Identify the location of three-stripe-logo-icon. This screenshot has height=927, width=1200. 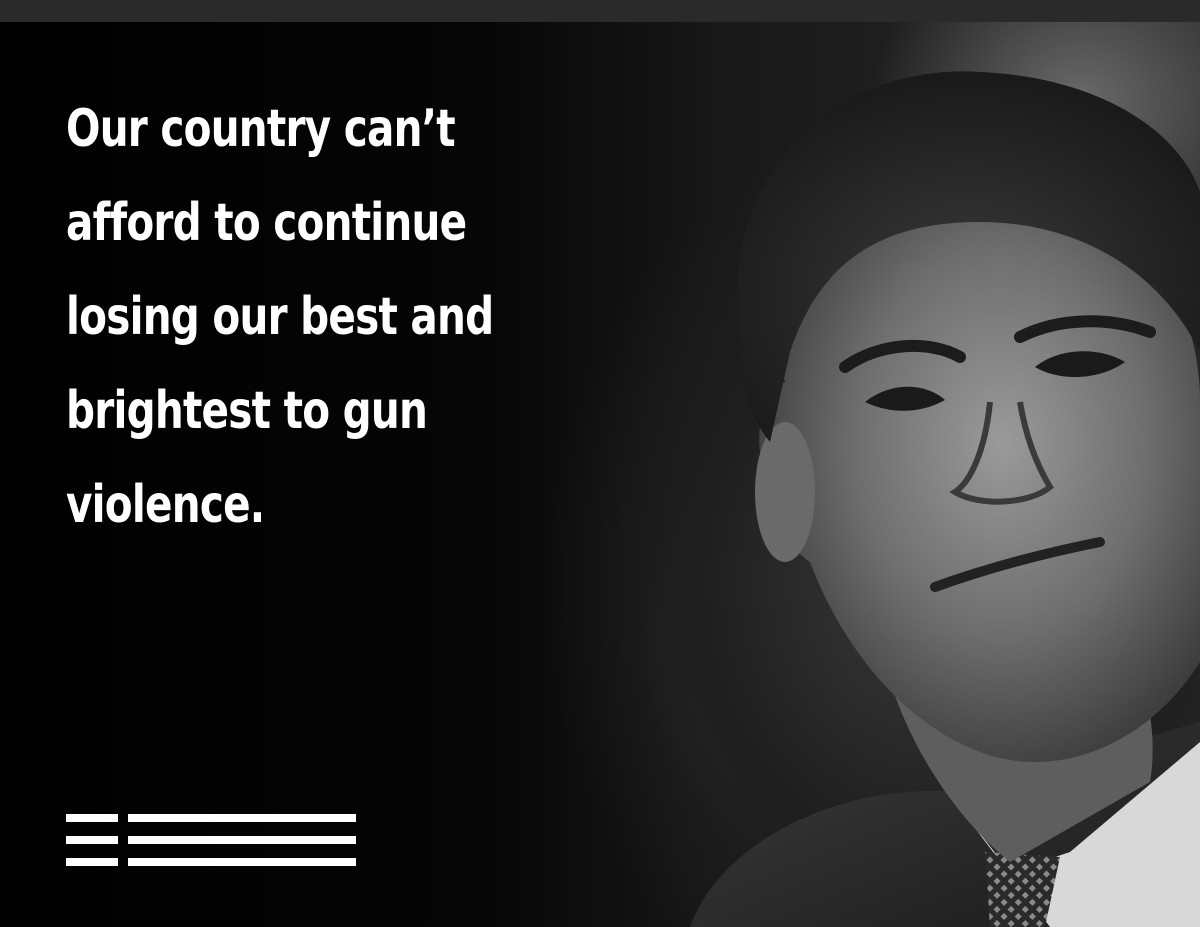
(211, 840).